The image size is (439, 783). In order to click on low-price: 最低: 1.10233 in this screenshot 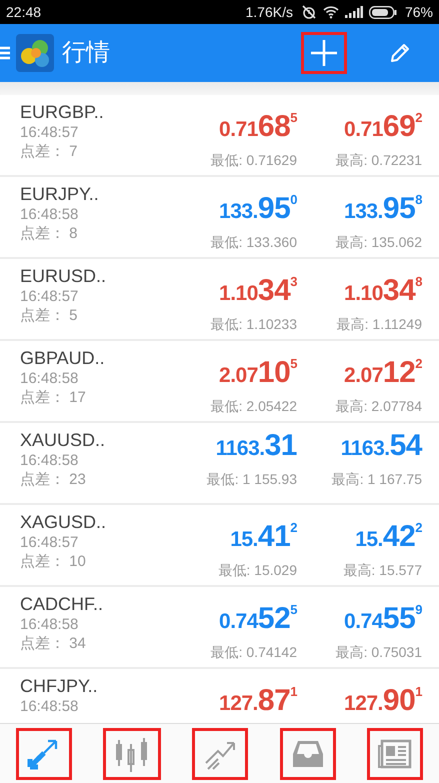, I will do `click(253, 324)`.